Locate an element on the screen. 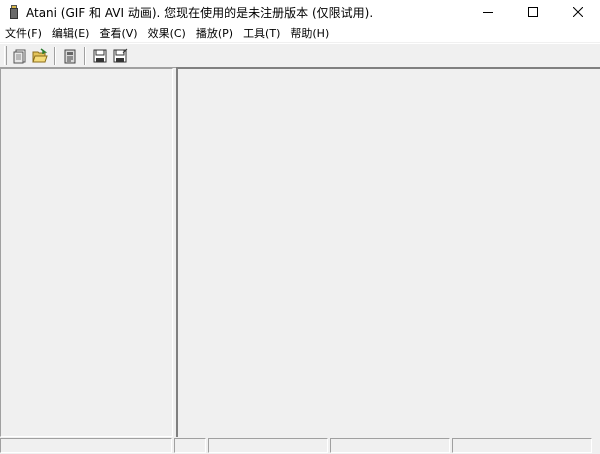  menu-file: 文件(F) is located at coordinates (23, 33).